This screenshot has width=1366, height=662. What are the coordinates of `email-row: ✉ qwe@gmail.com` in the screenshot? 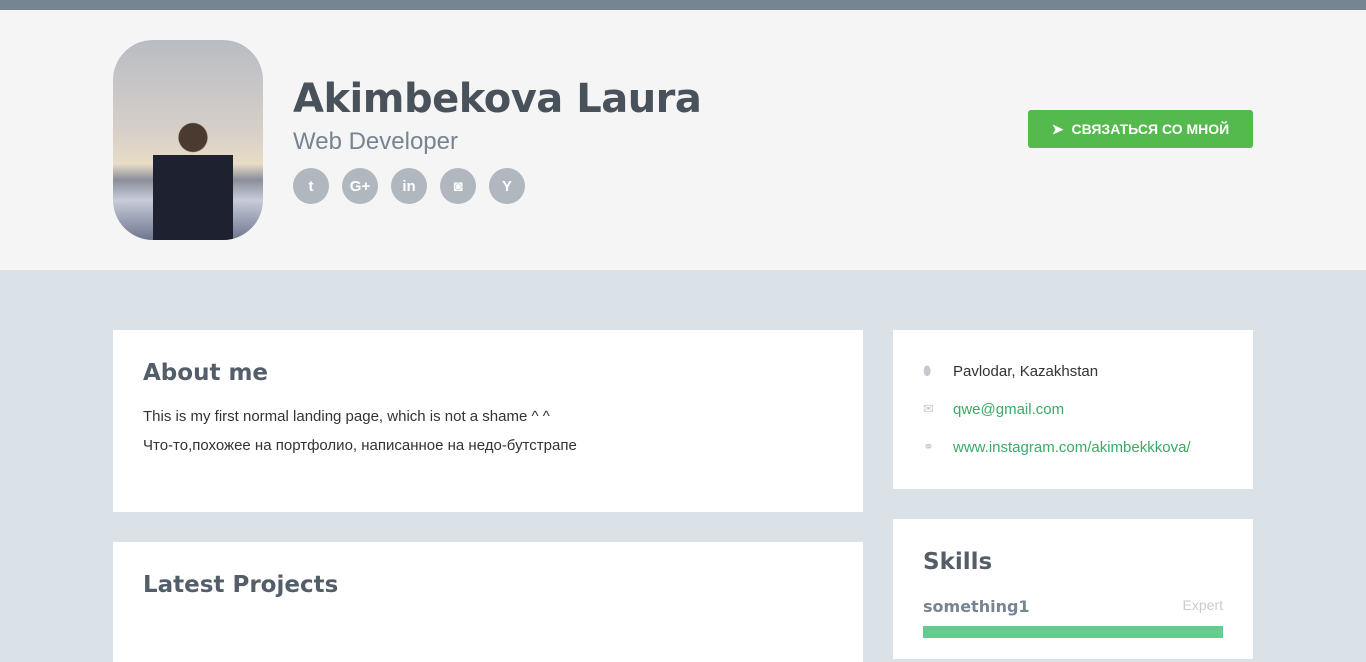 It's located at (1073, 409).